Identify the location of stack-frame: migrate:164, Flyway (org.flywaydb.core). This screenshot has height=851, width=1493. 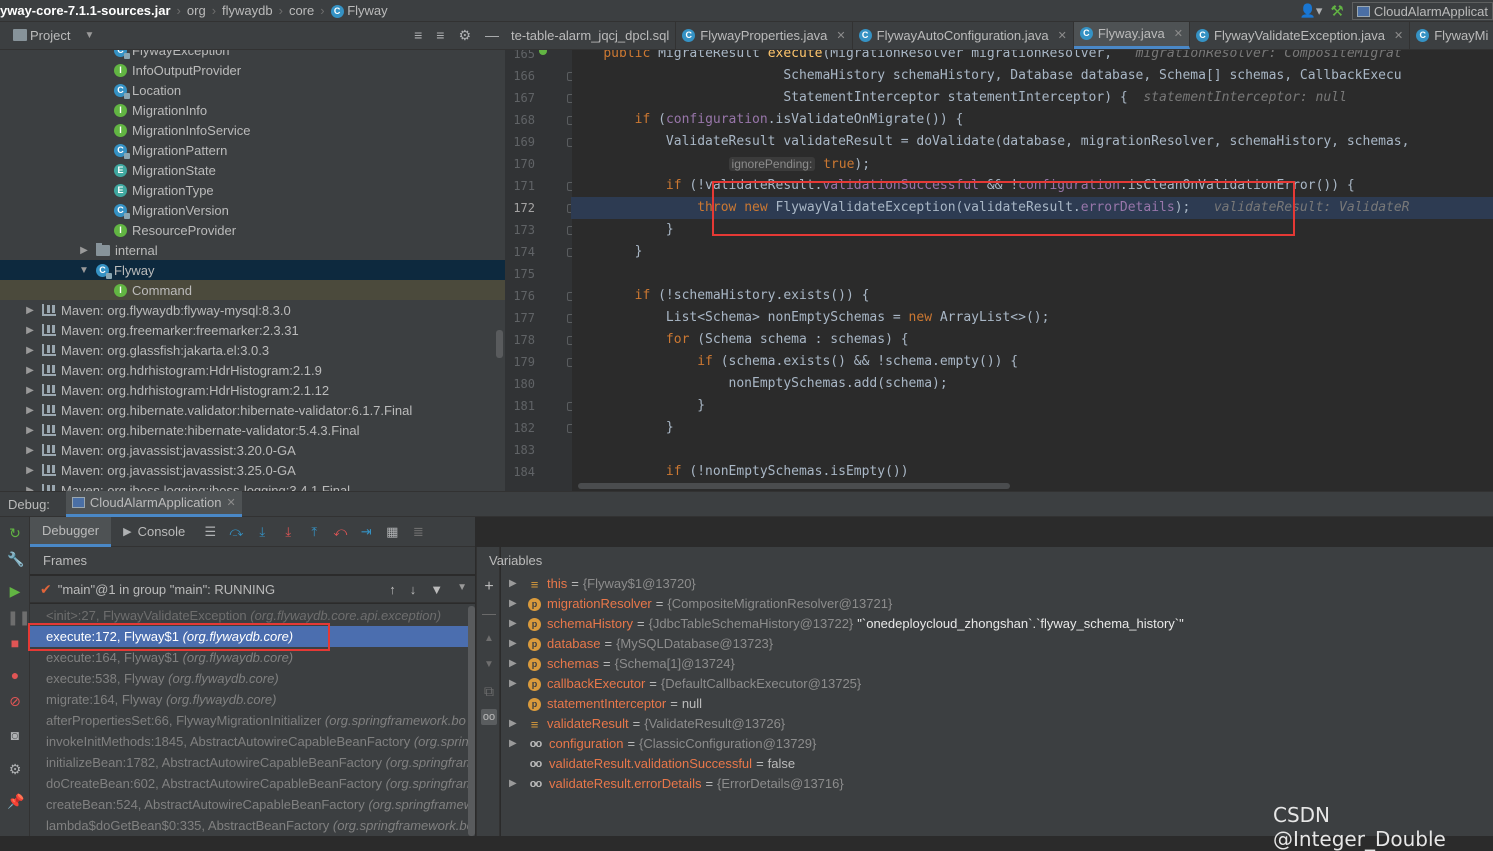
(249, 699).